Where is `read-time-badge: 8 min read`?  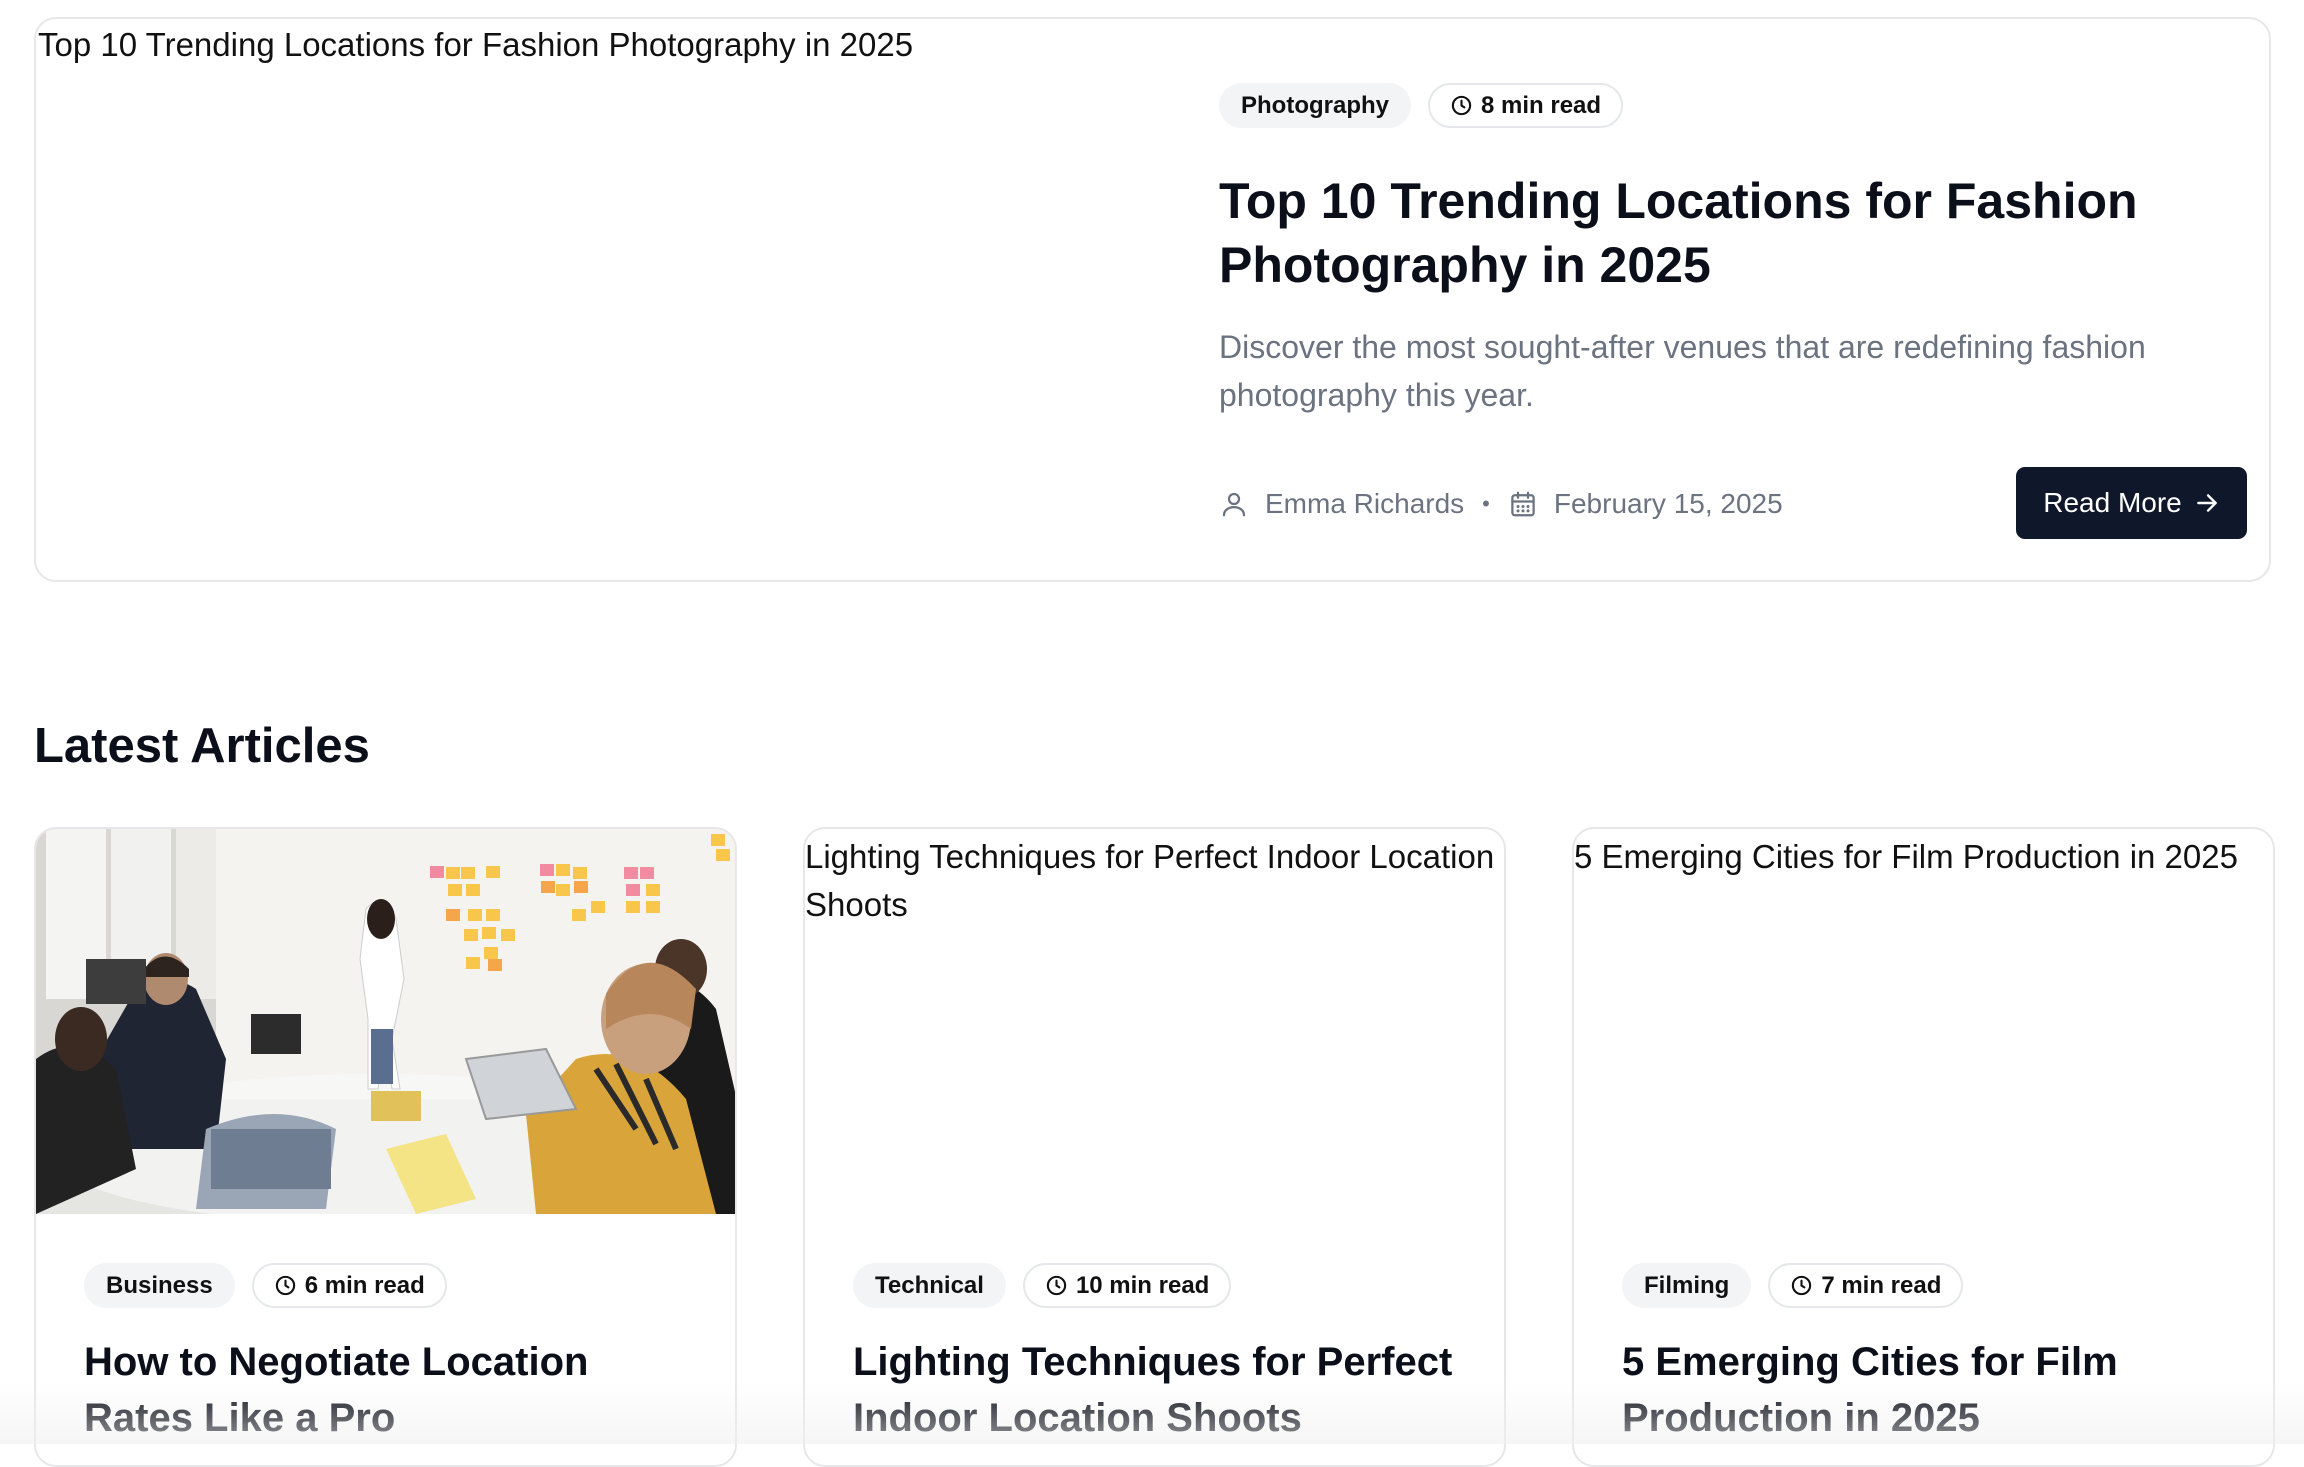
read-time-badge: 8 min read is located at coordinates (1526, 105).